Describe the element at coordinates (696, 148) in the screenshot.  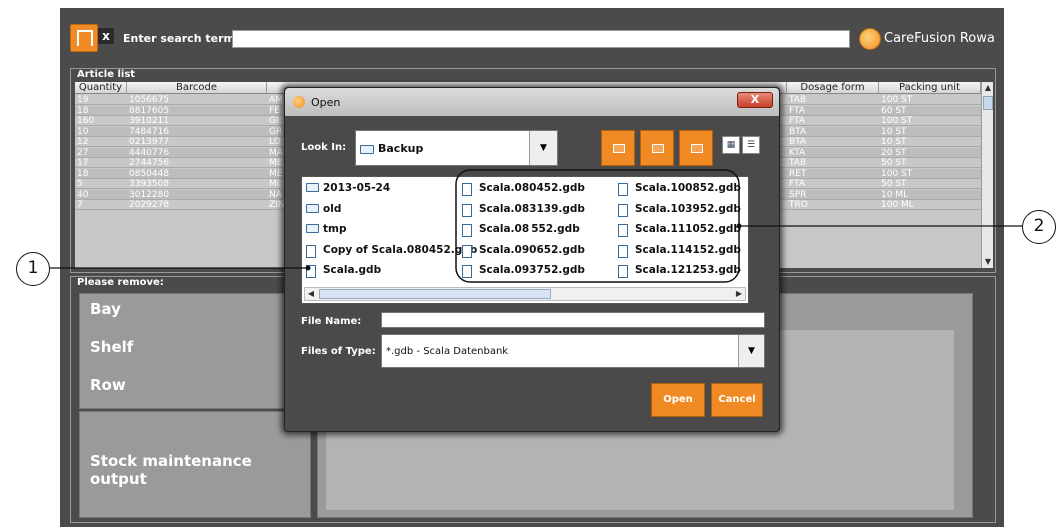
I see `new-folder-button` at that location.